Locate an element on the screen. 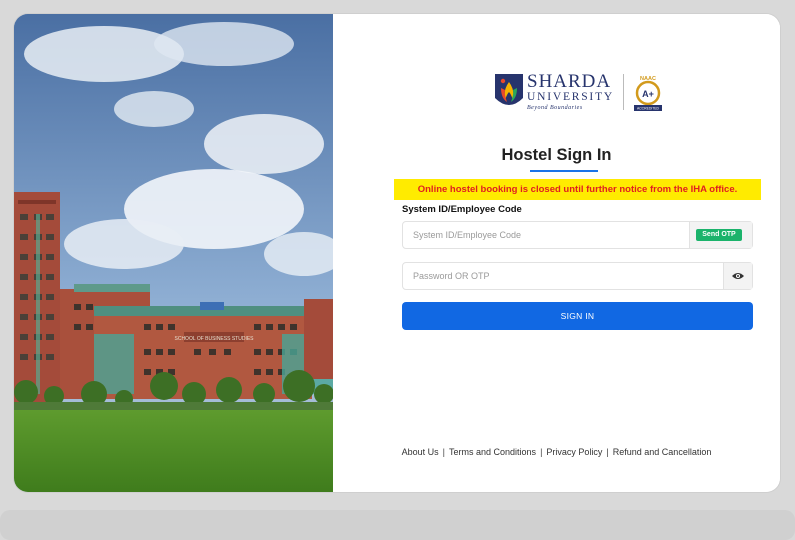 This screenshot has width=795, height=540. naac-accredited: ACCREDITED is located at coordinates (648, 109).